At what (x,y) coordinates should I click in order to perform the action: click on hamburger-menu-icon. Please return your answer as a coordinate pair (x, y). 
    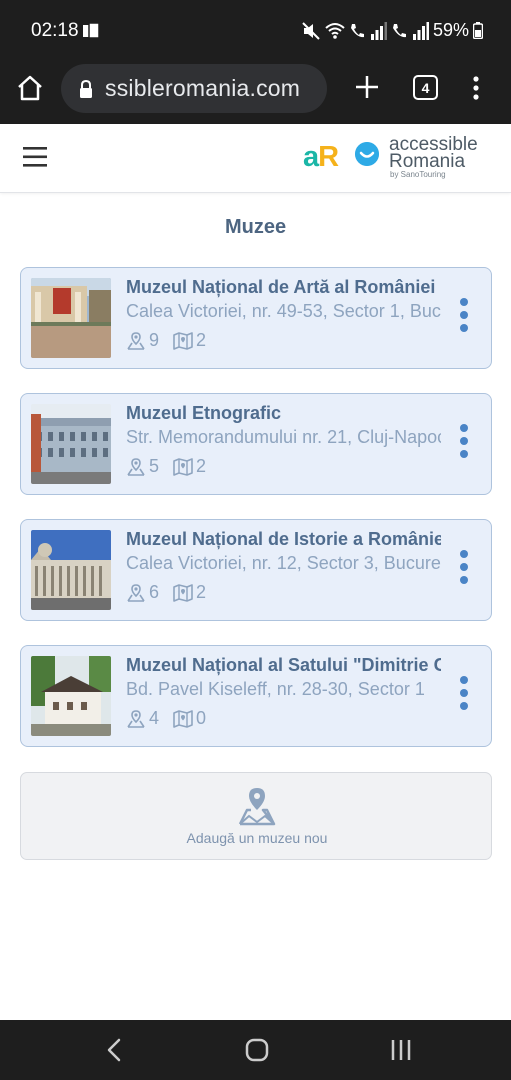
    Looking at the image, I should click on (35, 157).